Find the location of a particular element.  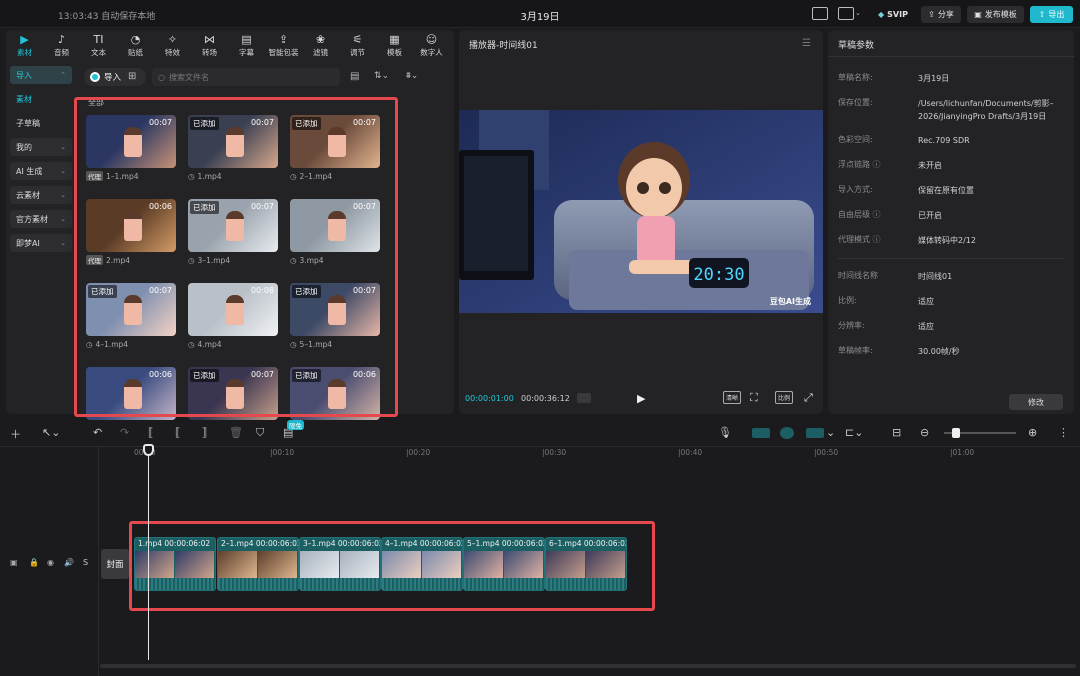

zoom-out-icon: ⊖ is located at coordinates (924, 432).